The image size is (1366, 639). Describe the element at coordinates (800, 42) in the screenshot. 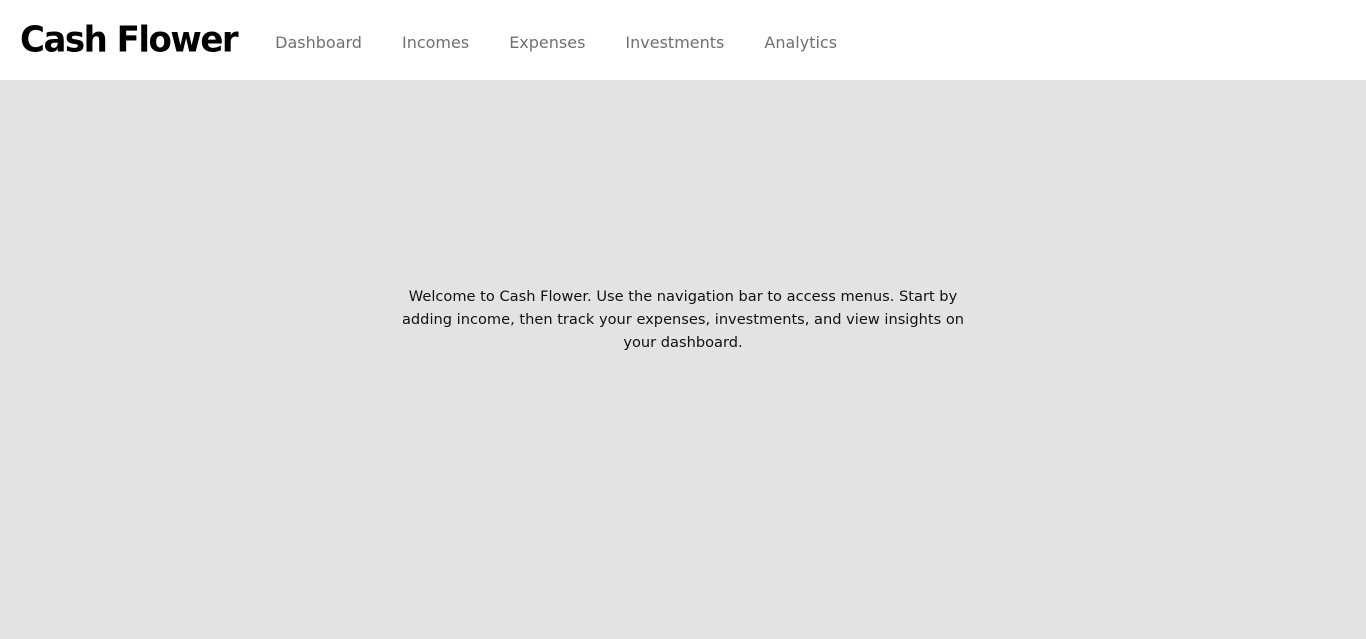

I see `nav-item-analytics: Analytics` at that location.